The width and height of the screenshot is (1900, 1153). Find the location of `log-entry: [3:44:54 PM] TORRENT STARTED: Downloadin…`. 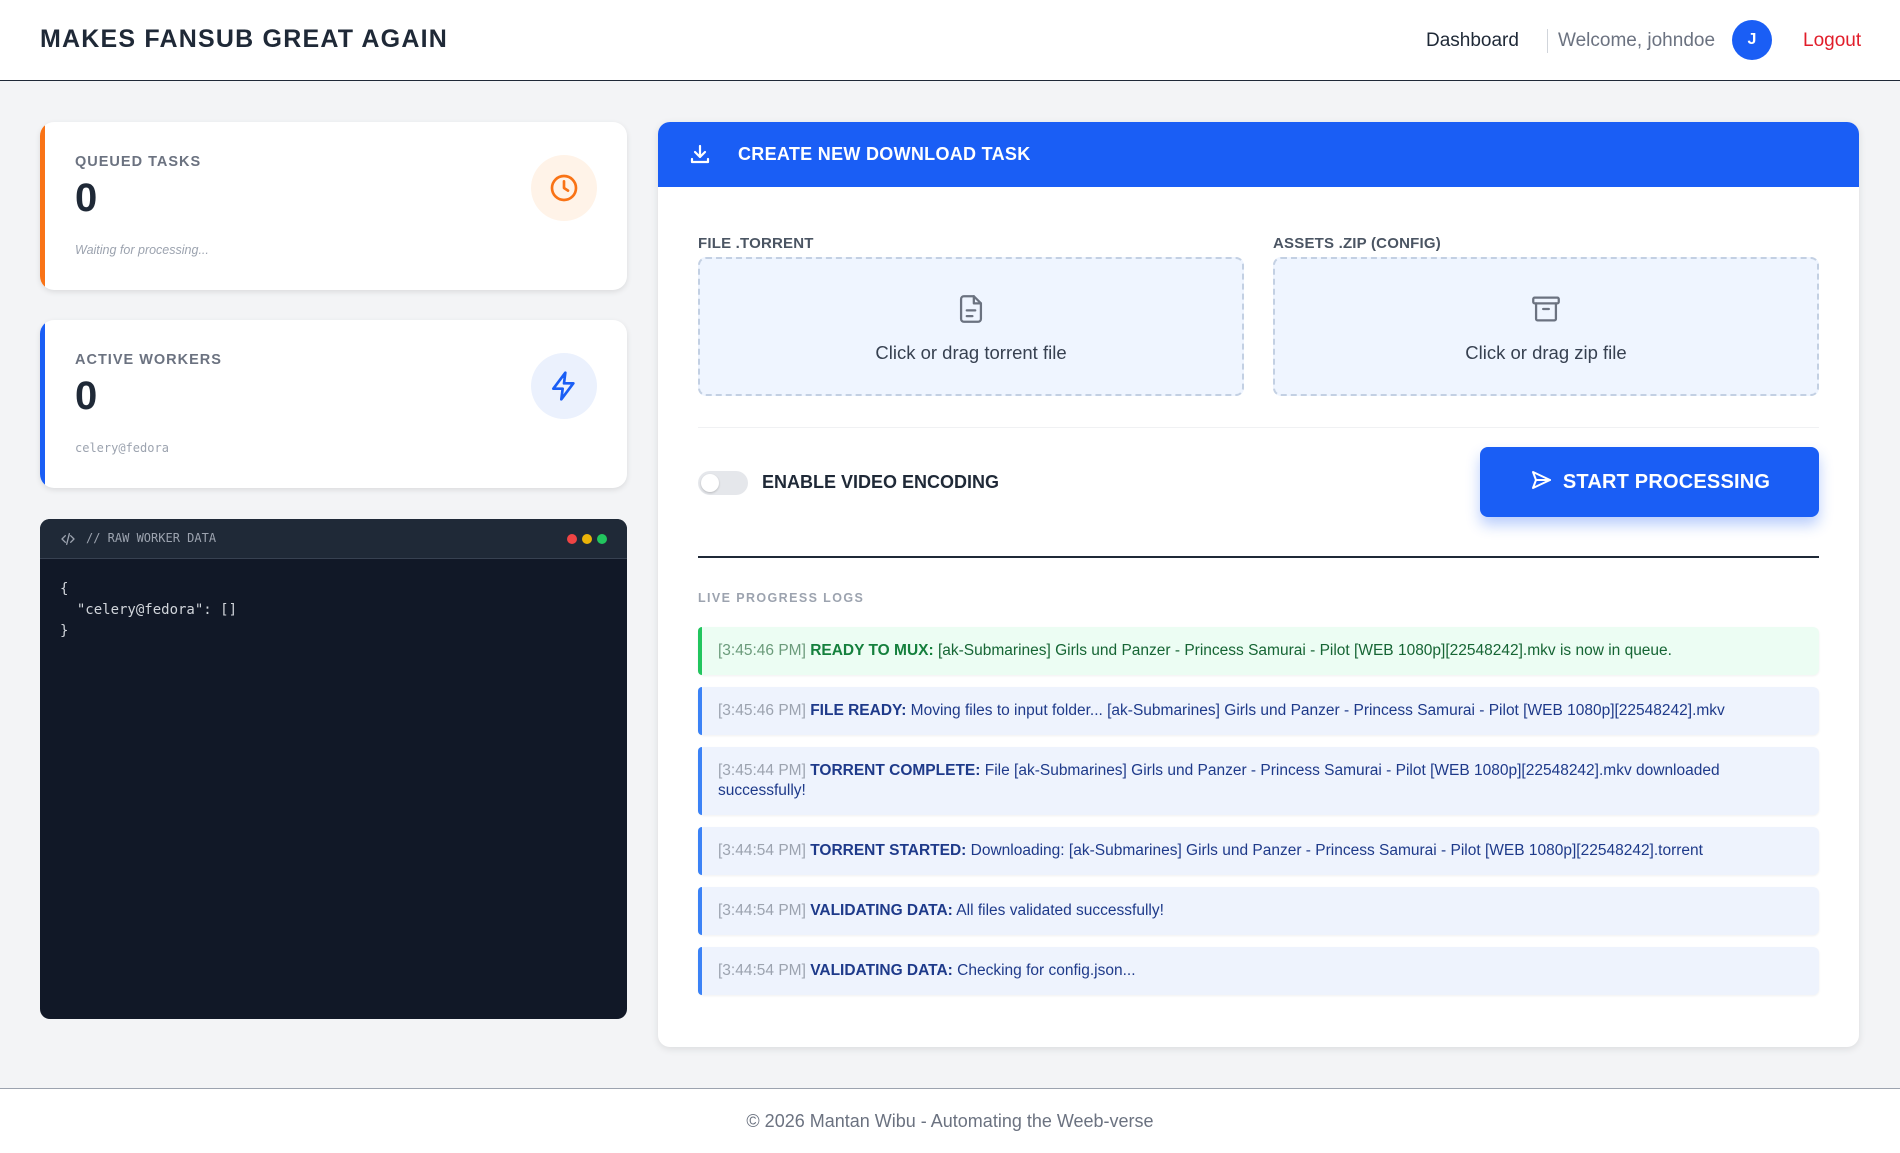

log-entry: [3:44:54 PM] TORRENT STARTED: Downloadin… is located at coordinates (1258, 851).